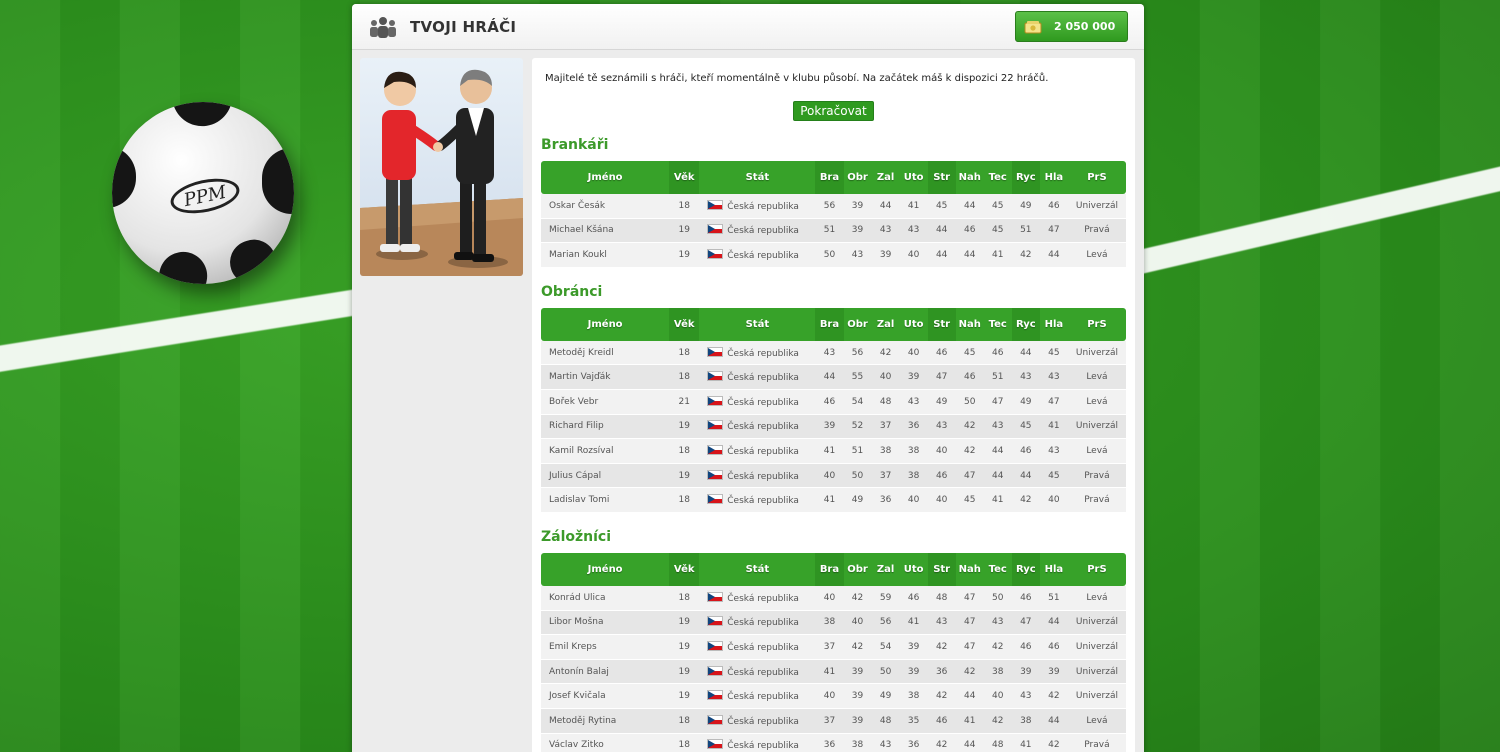  I want to click on player-stat-tec: 42, so click(997, 647).